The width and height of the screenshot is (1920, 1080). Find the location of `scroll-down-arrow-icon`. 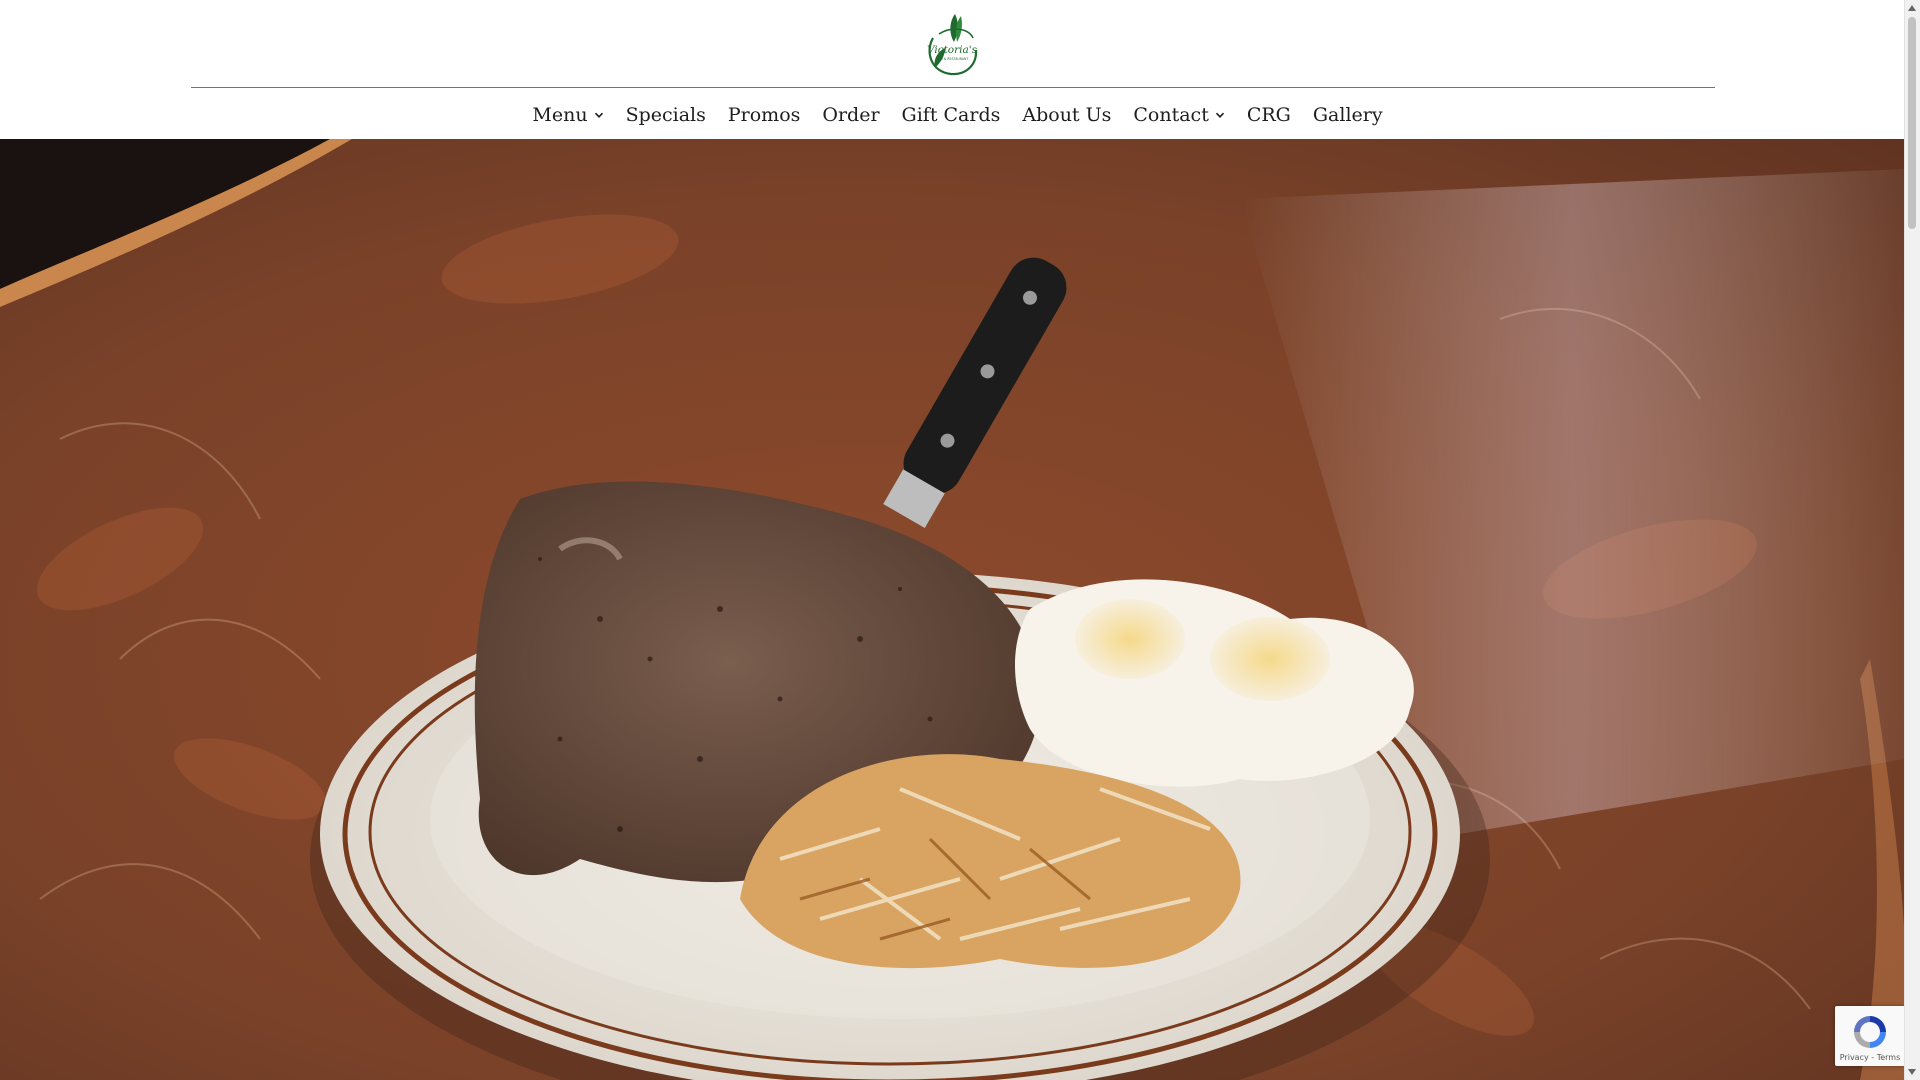

scroll-down-arrow-icon is located at coordinates (1912, 1072).